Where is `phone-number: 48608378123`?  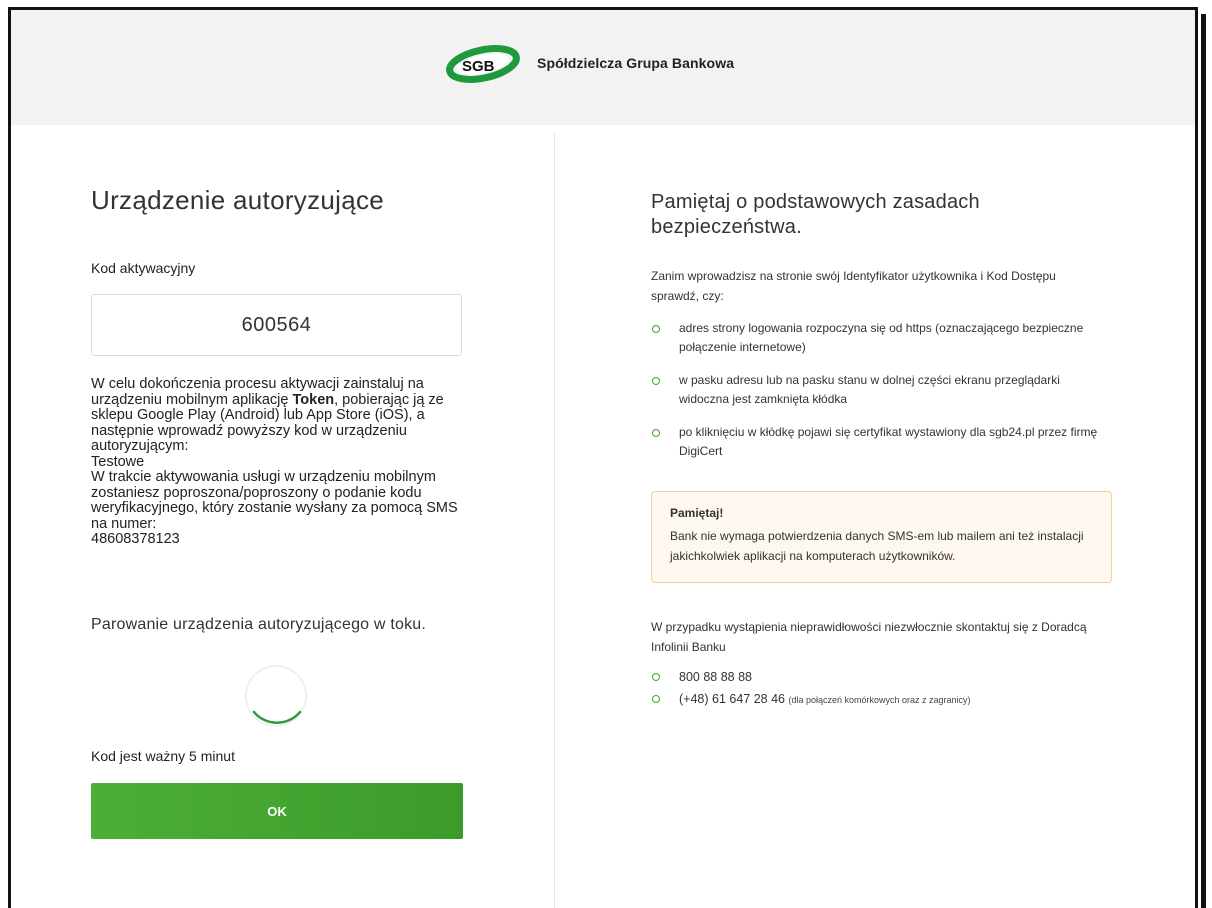
phone-number: 48608378123 is located at coordinates (135, 539).